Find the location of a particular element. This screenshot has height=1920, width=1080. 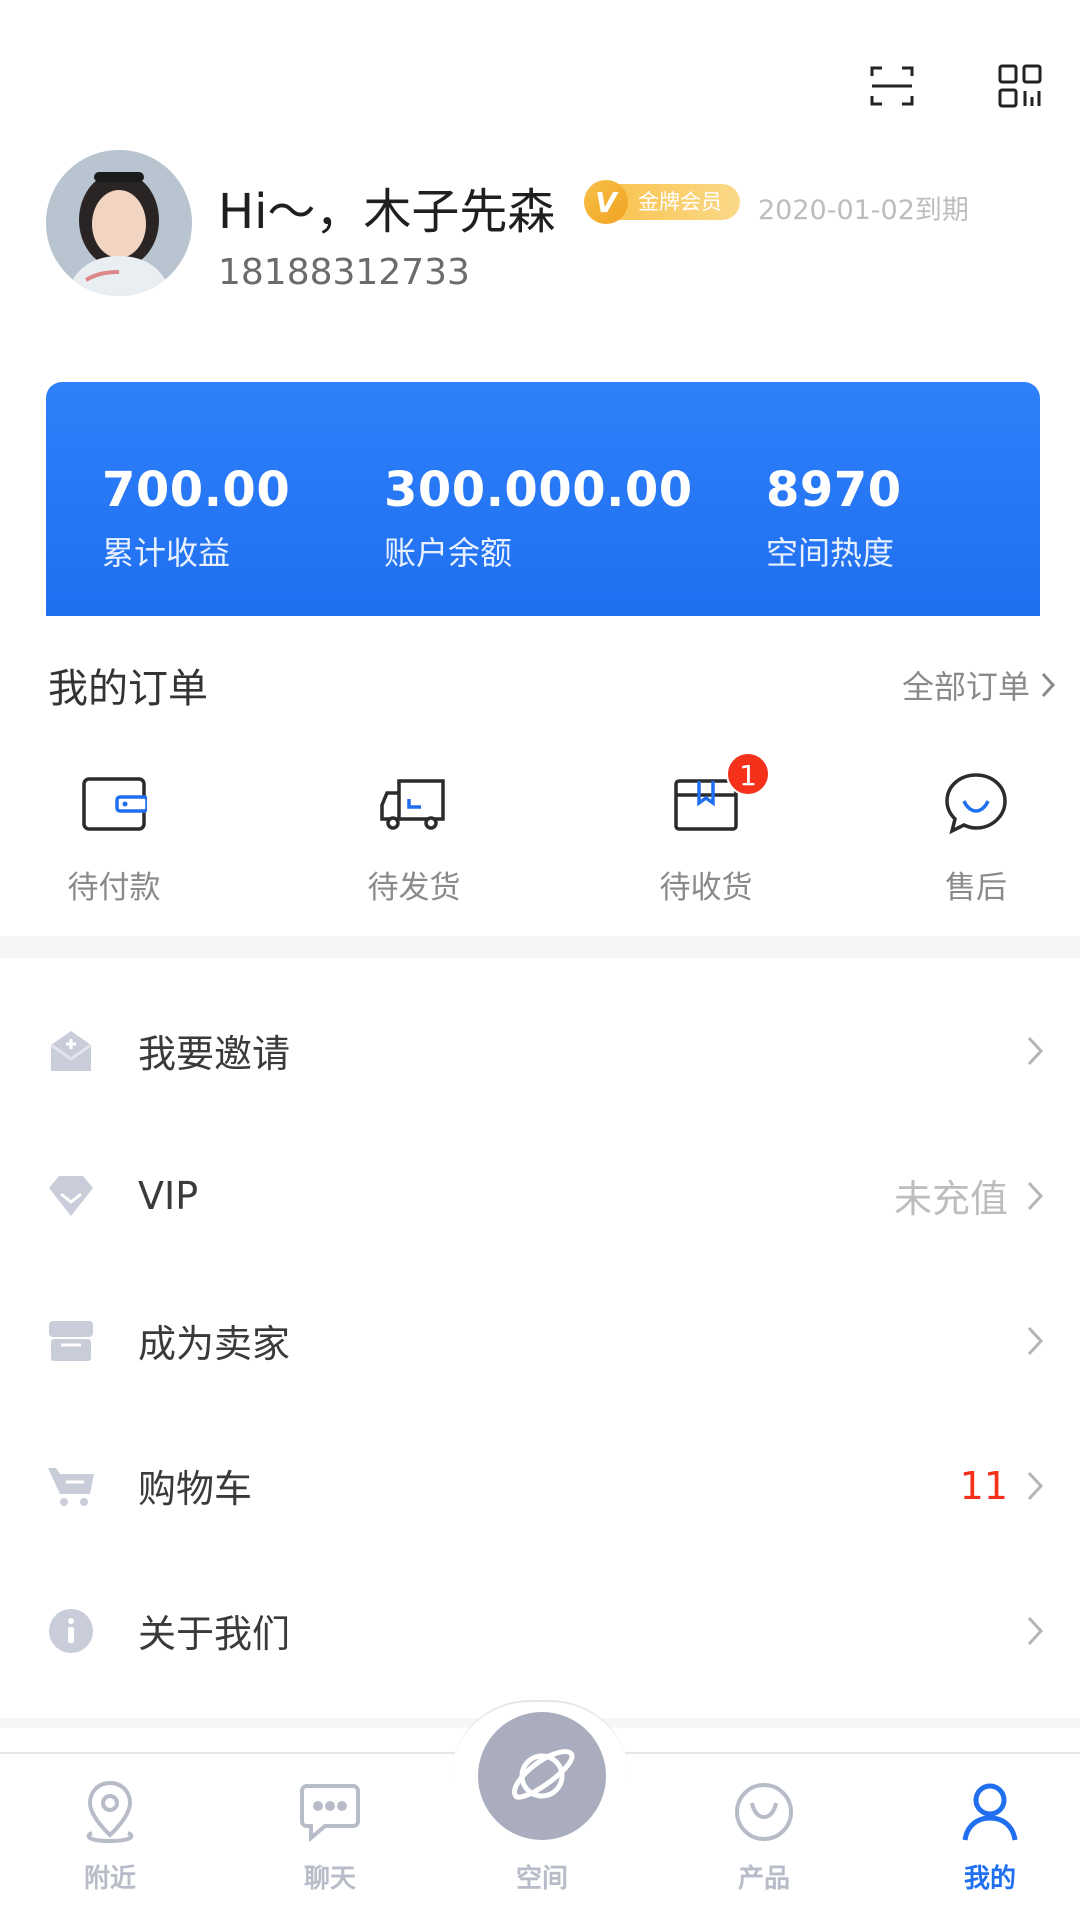

stat-label: 累计收益 is located at coordinates (166, 553).